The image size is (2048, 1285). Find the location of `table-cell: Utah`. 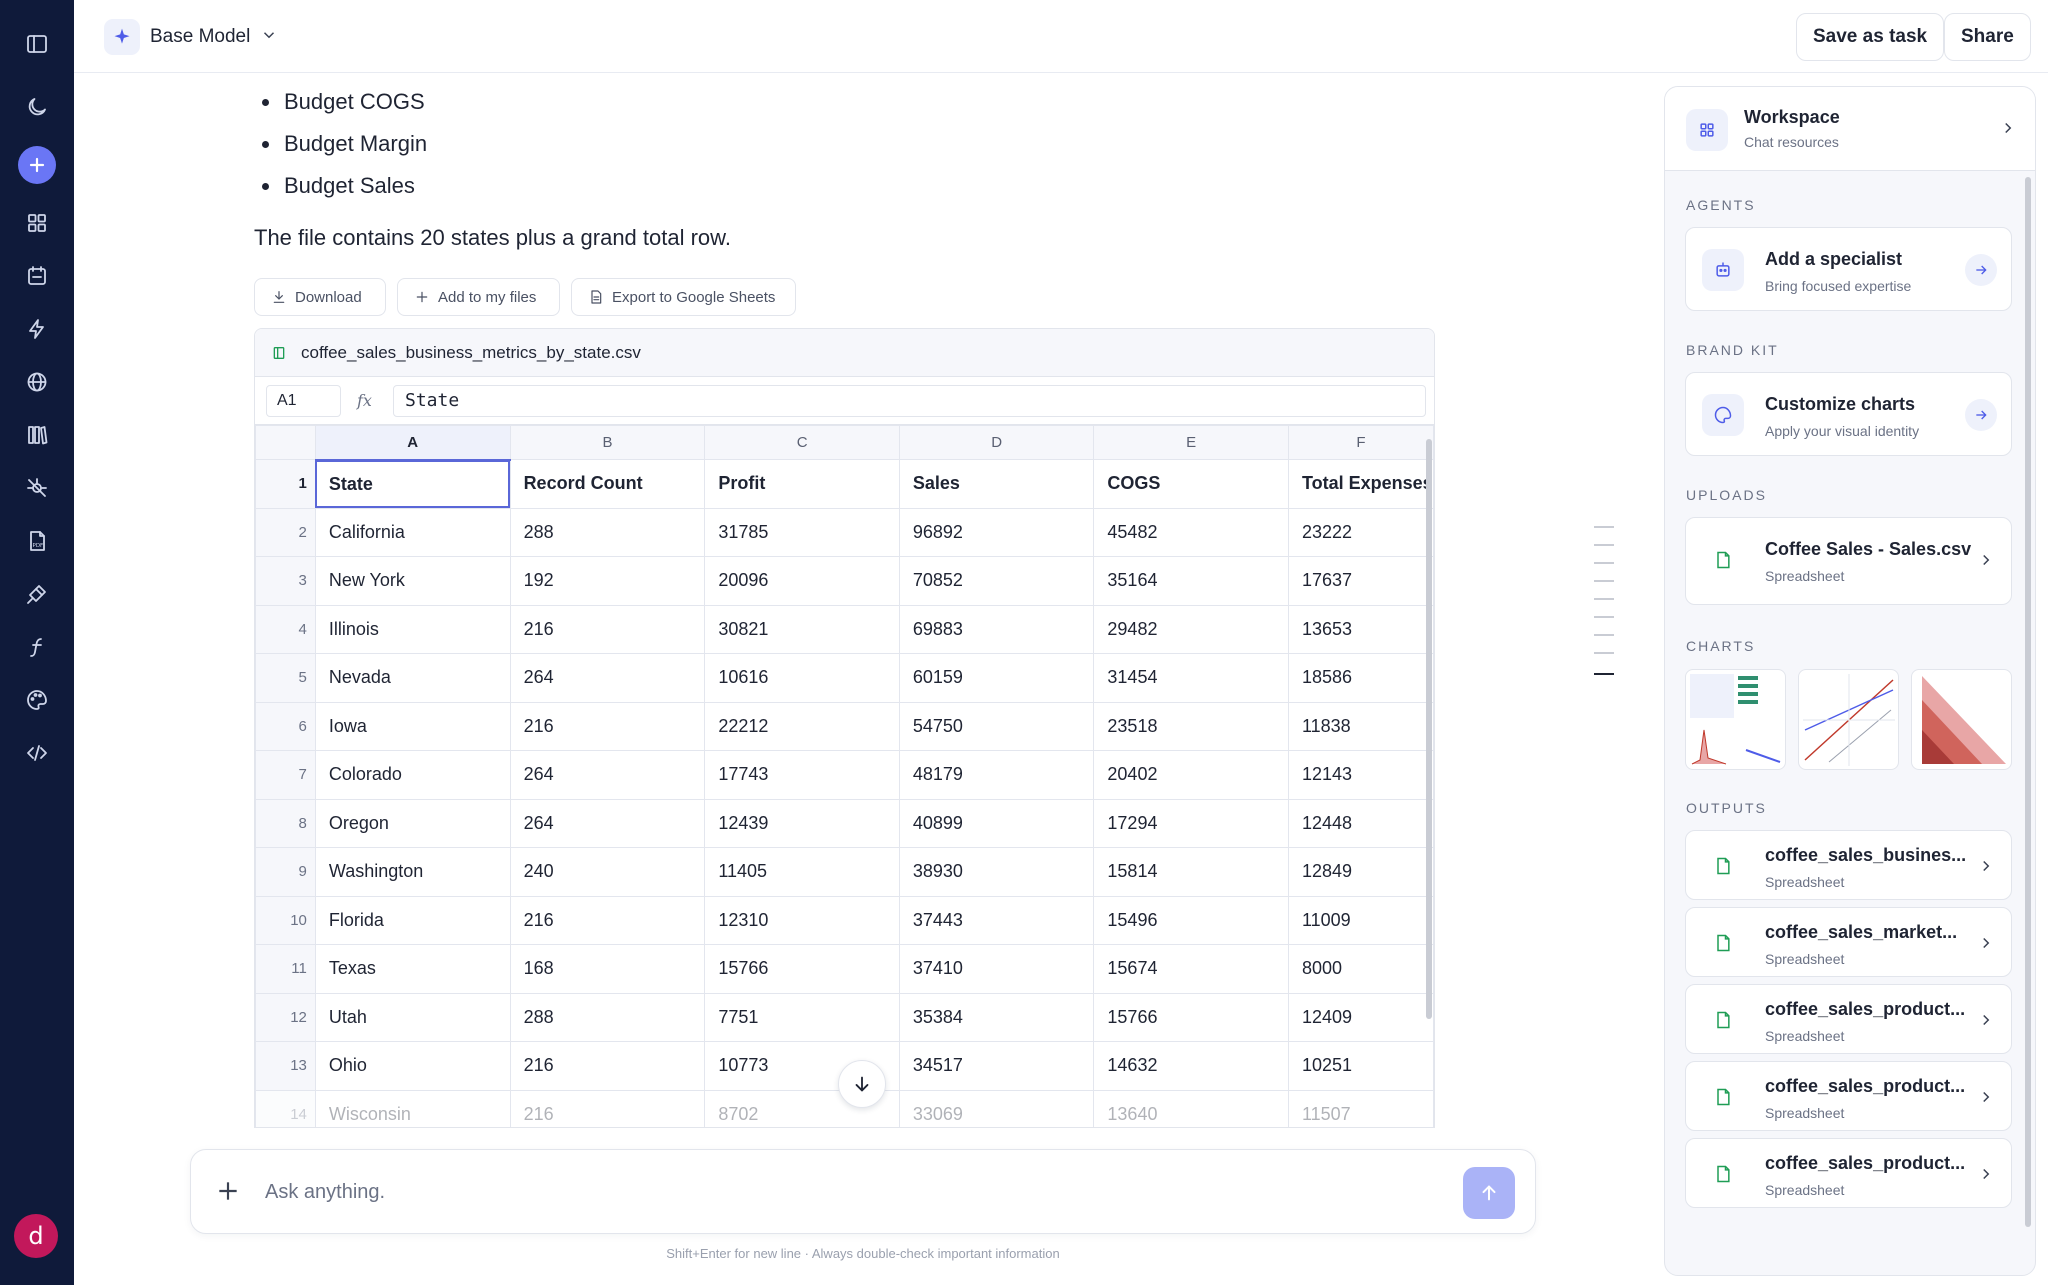

table-cell: Utah is located at coordinates (412, 1017).